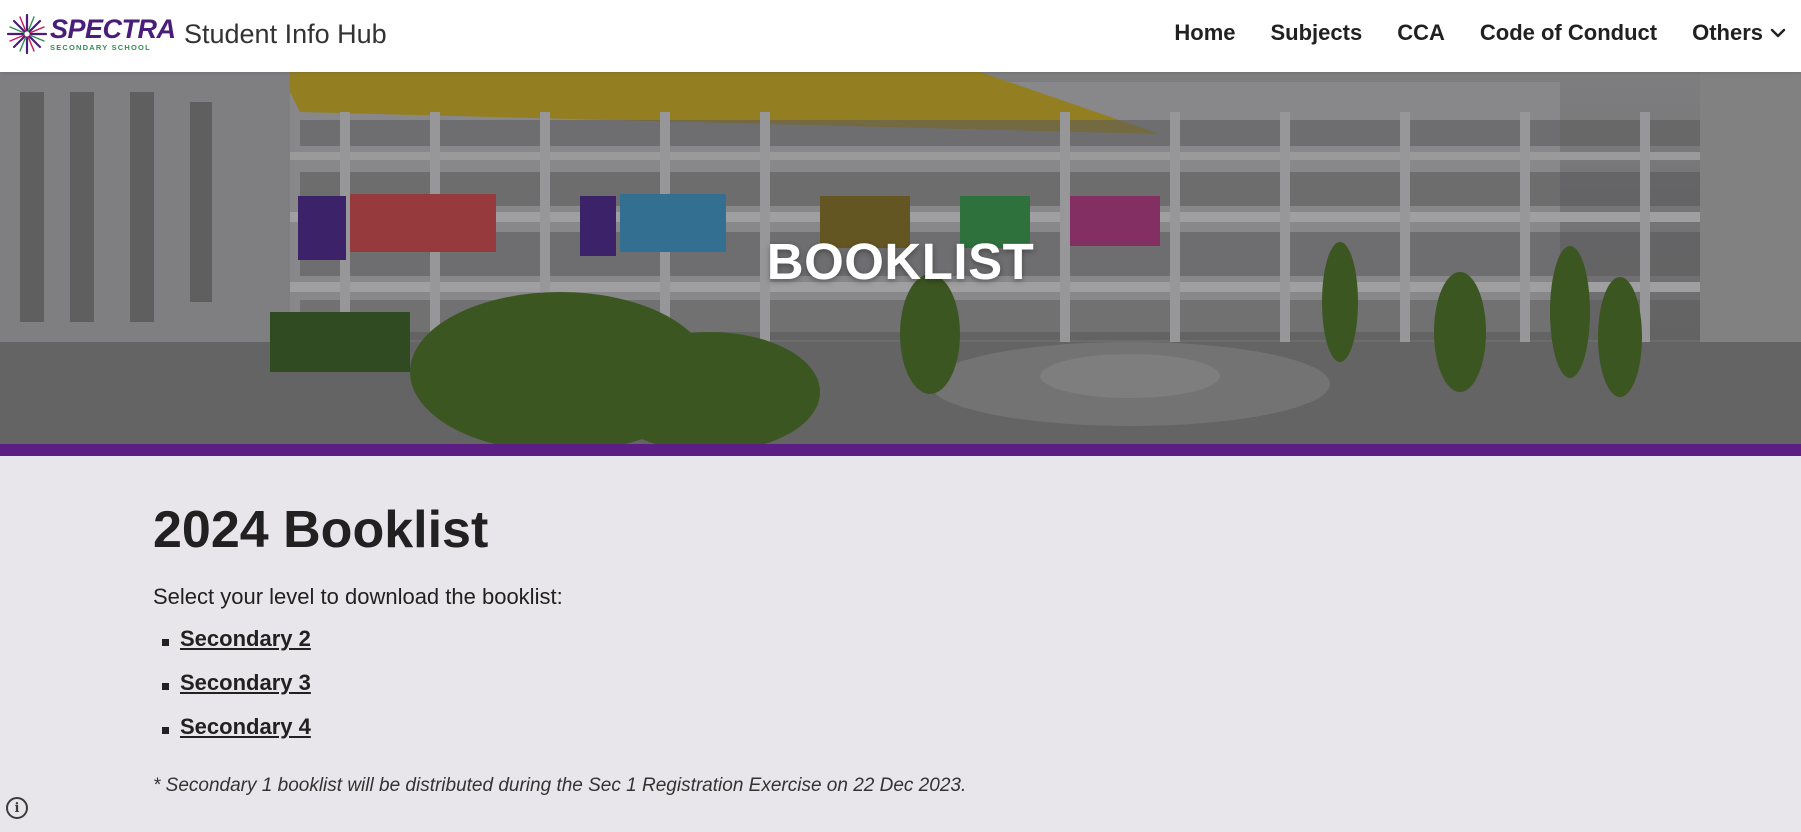 The height and width of the screenshot is (832, 1801). Describe the element at coordinates (245, 682) in the screenshot. I see `secondary-3-link: Secondary 3` at that location.